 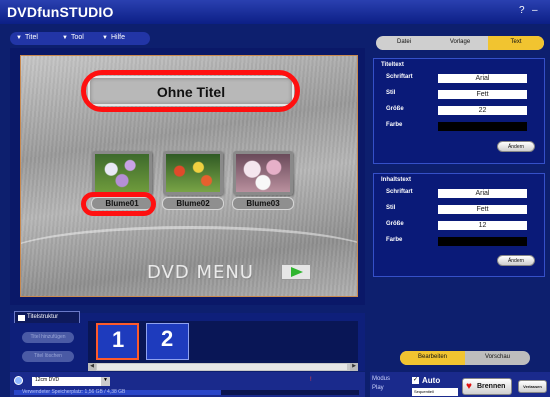 What do you see at coordinates (431, 380) in the screenshot?
I see `auto-label: Auto` at bounding box center [431, 380].